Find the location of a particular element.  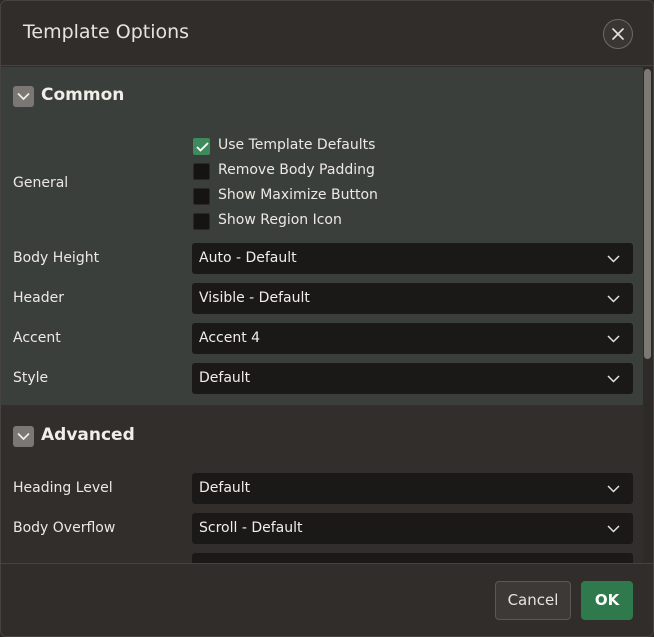

body-overflow-label: Body Overflow is located at coordinates (64, 528).